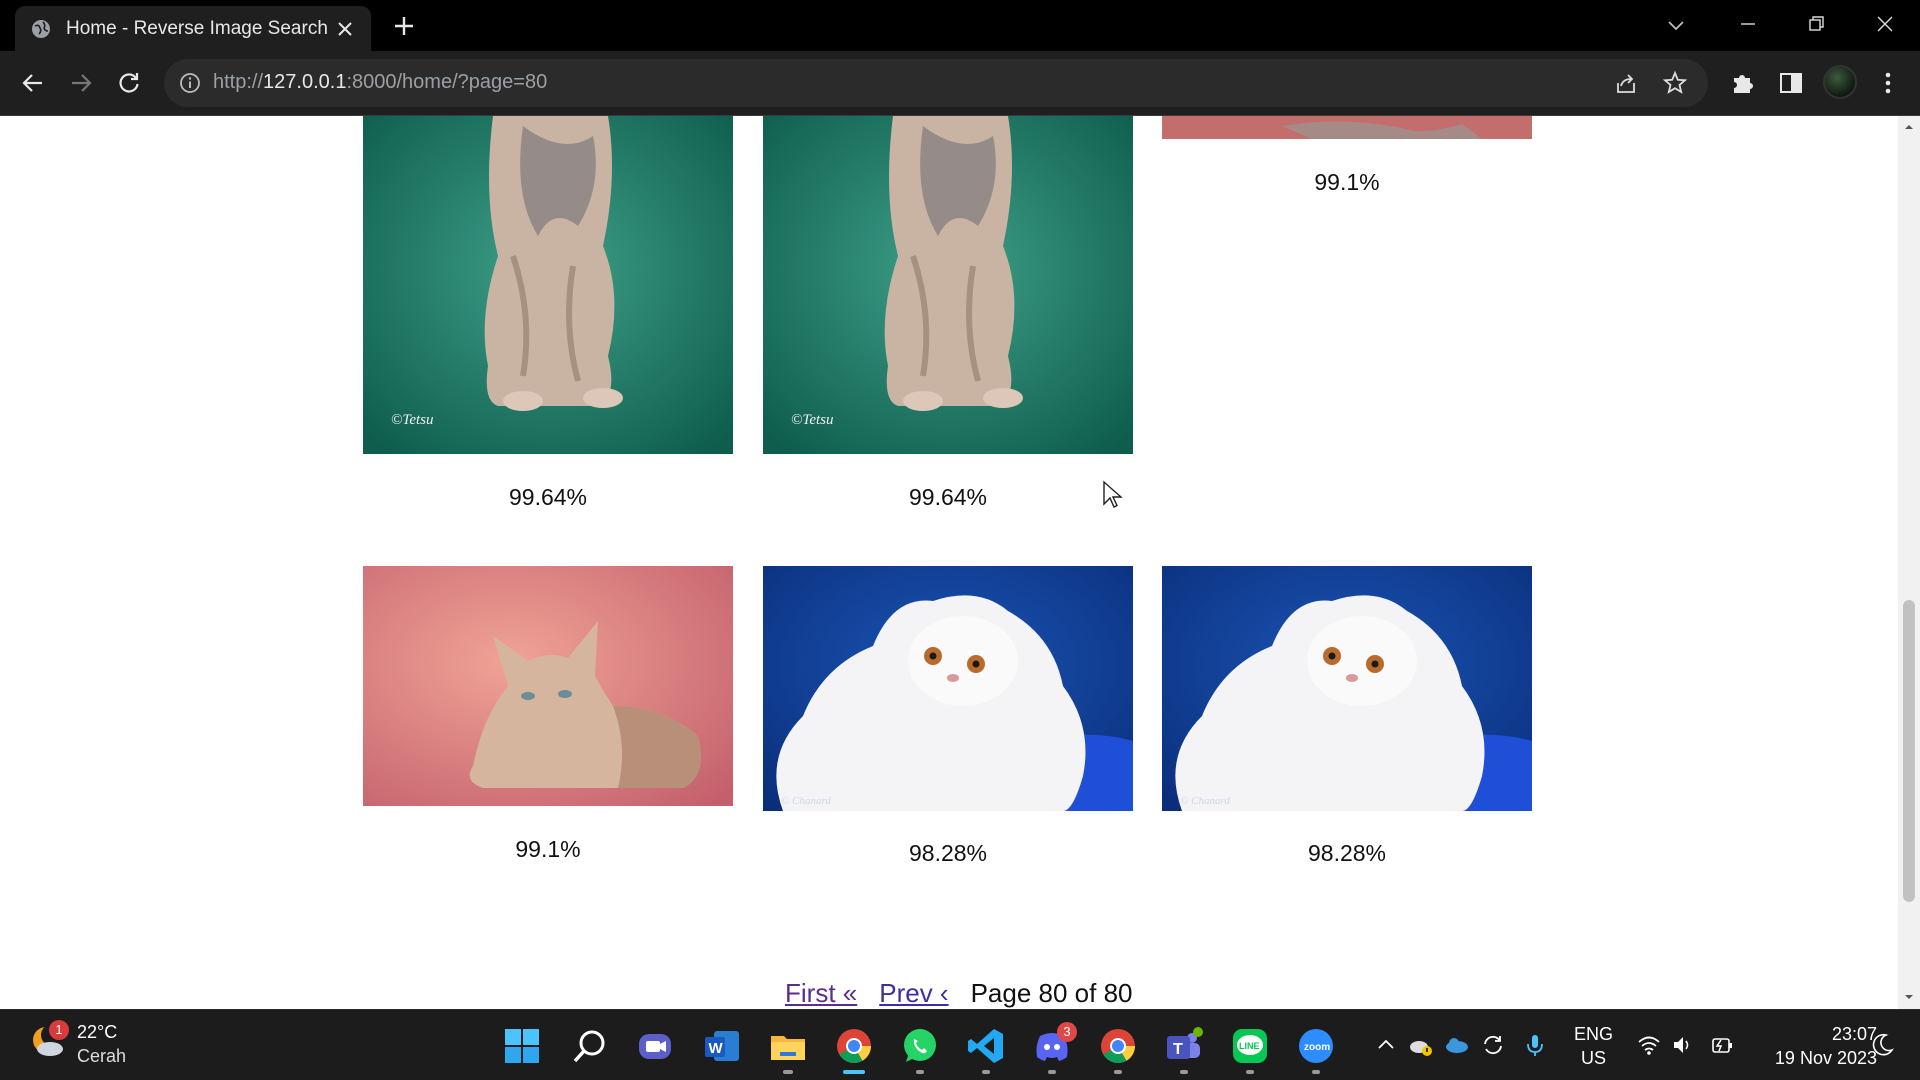  I want to click on tab-search-chevron-icon, so click(1676, 25).